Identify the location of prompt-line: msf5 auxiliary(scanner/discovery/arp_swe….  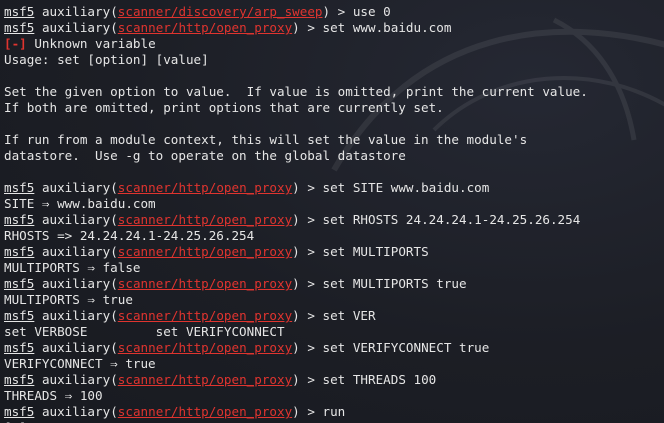
(334, 12).